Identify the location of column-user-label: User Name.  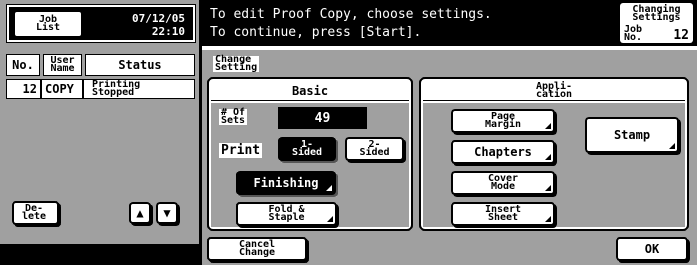
(62, 64).